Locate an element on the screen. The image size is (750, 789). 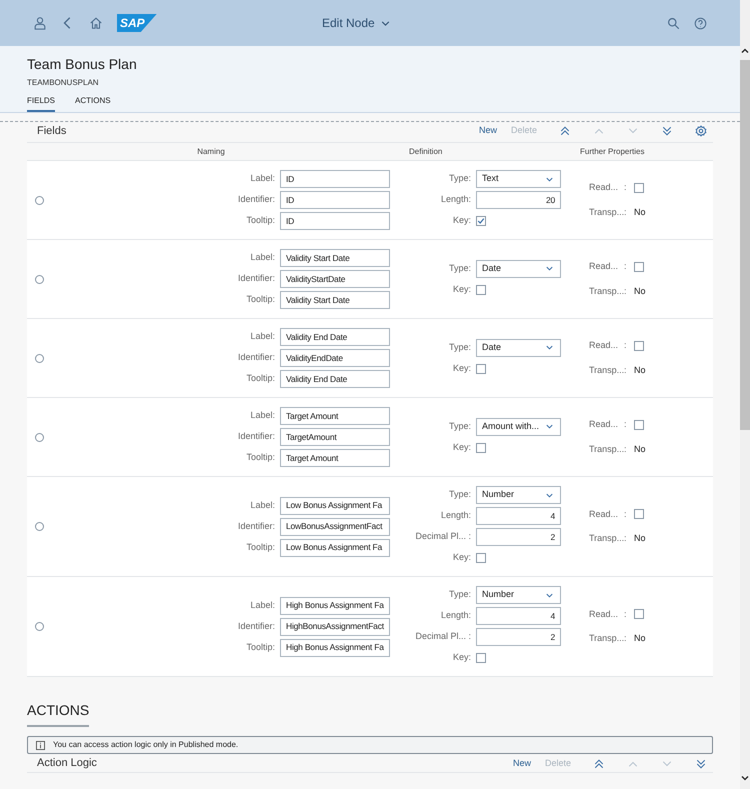
search-icon is located at coordinates (673, 23).